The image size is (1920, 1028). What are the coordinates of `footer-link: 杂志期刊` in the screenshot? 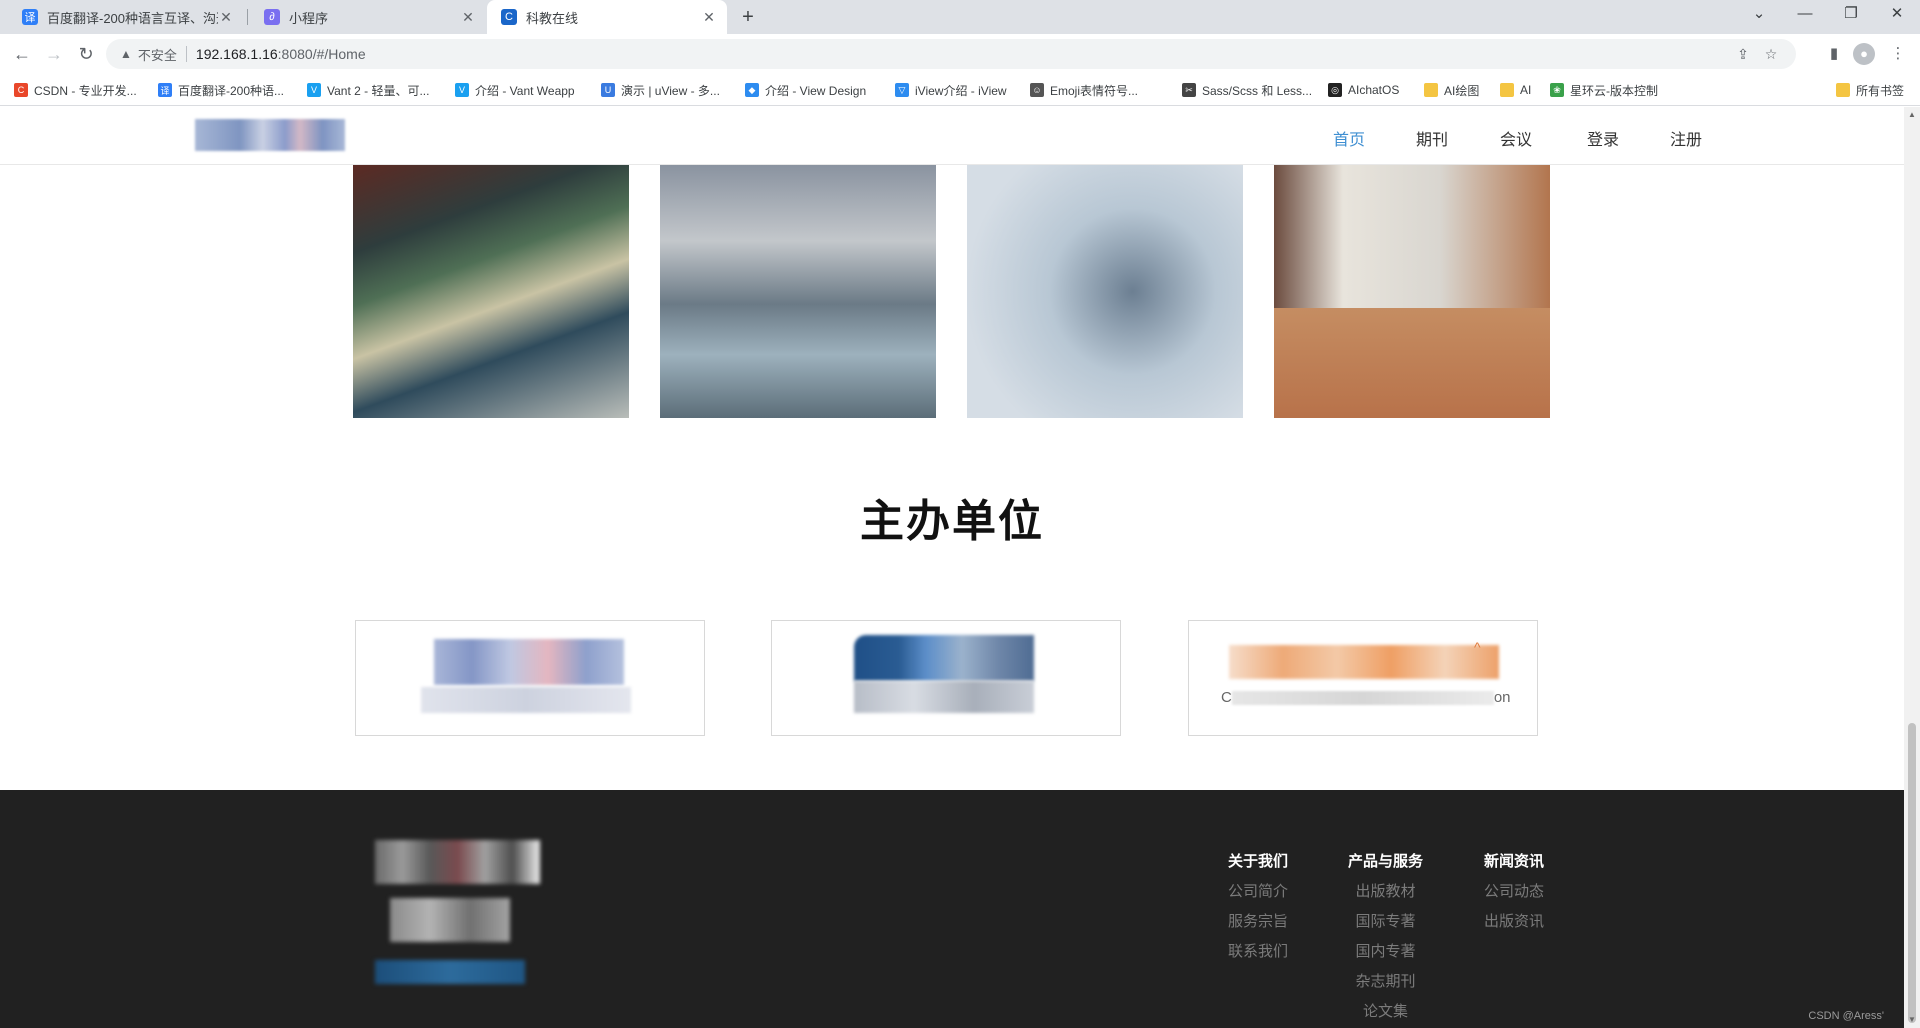 It's located at (1385, 982).